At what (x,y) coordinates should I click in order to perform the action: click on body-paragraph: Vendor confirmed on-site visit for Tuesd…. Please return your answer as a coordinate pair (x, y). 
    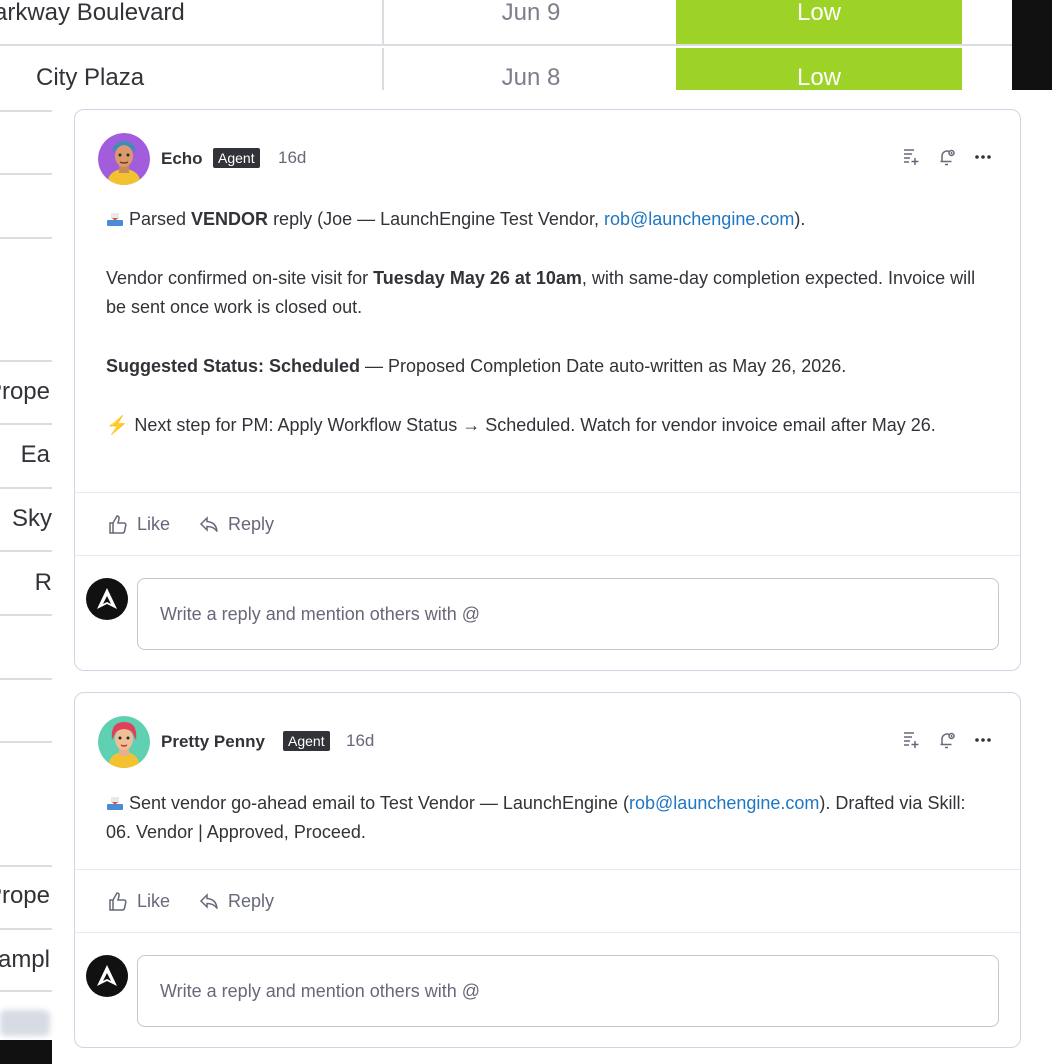
    Looking at the image, I should click on (541, 292).